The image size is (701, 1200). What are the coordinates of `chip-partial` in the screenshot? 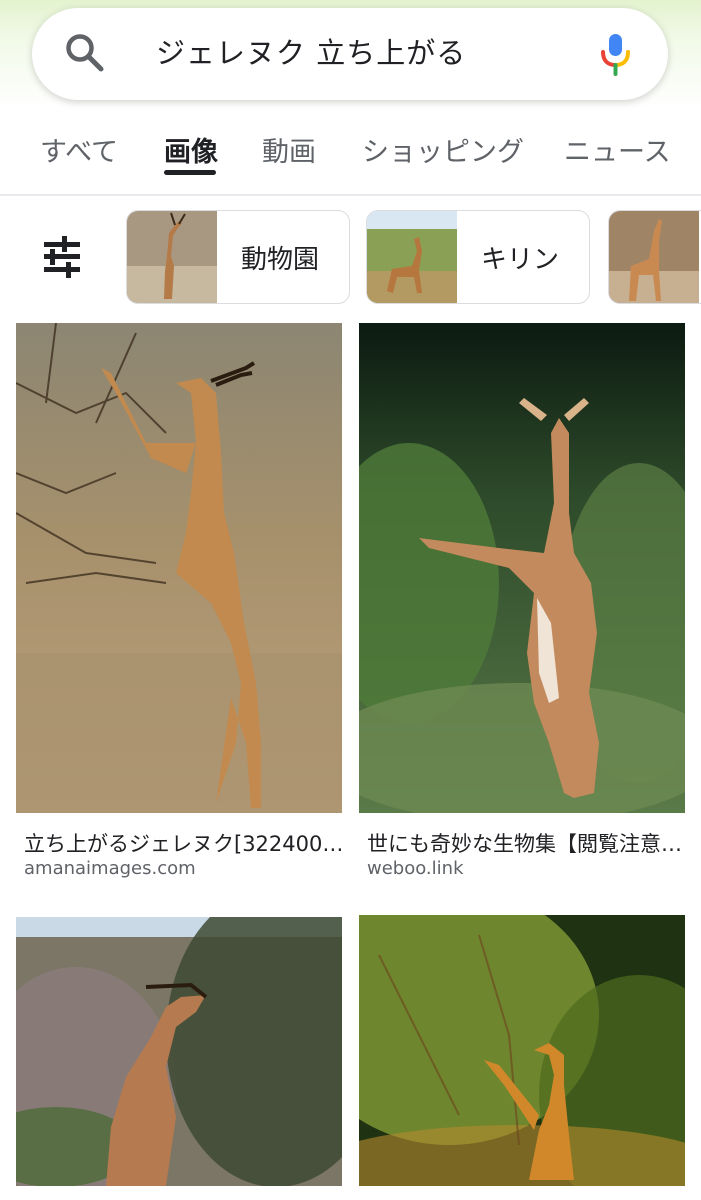 It's located at (654, 257).